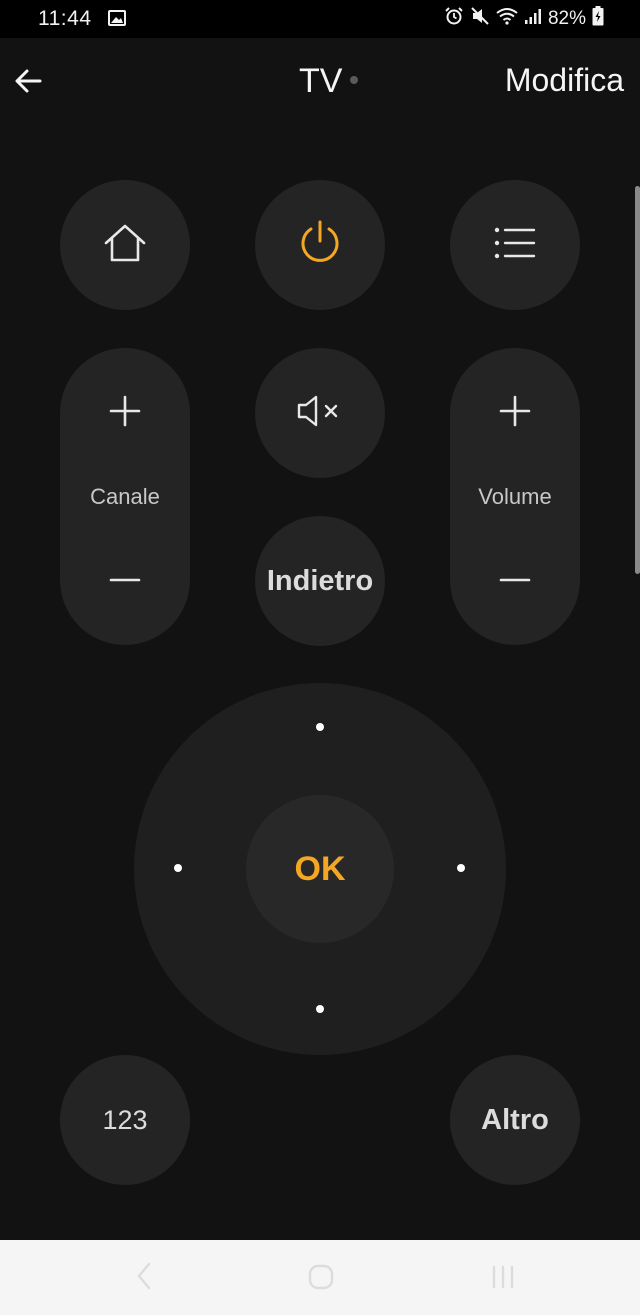  What do you see at coordinates (320, 727) in the screenshot?
I see `dpad-up` at bounding box center [320, 727].